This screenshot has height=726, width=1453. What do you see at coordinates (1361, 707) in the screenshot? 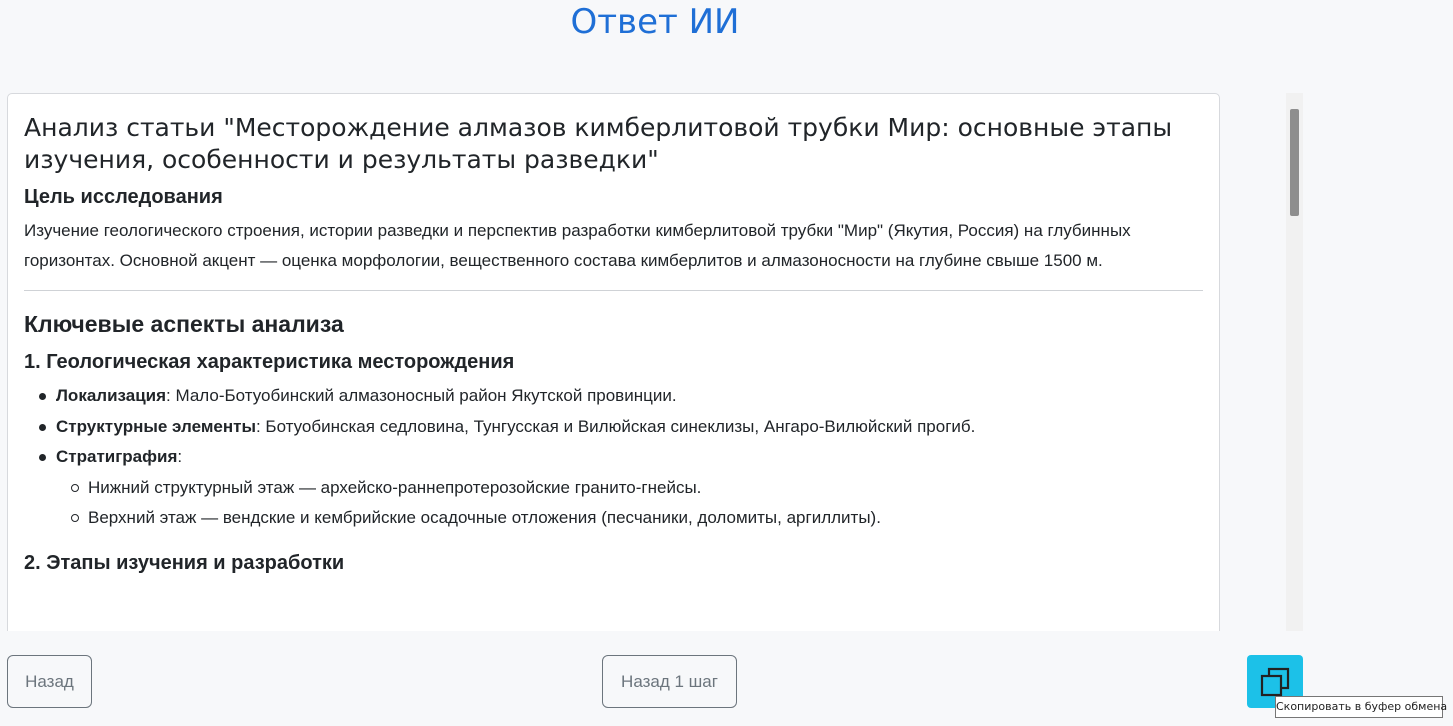
I see `copy-tooltip: Скопировать в буфер обмена` at bounding box center [1361, 707].